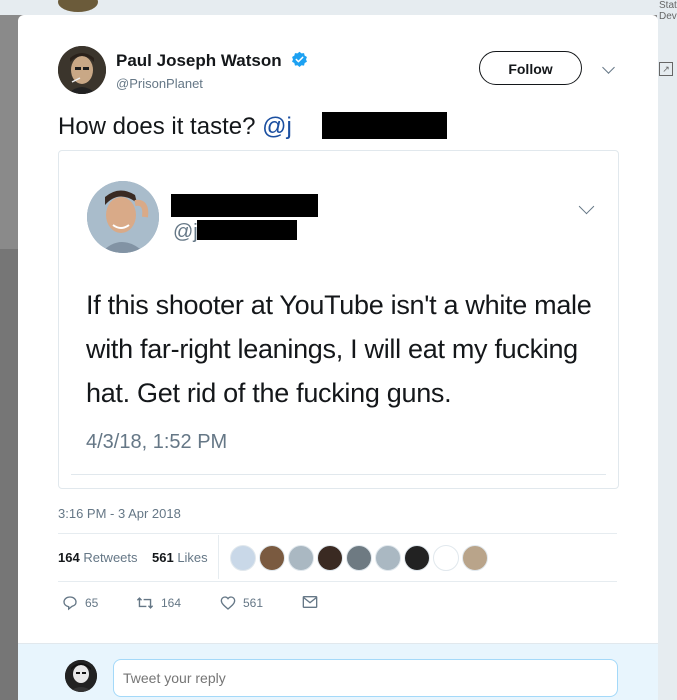  I want to click on background-overlay, so click(9, 474).